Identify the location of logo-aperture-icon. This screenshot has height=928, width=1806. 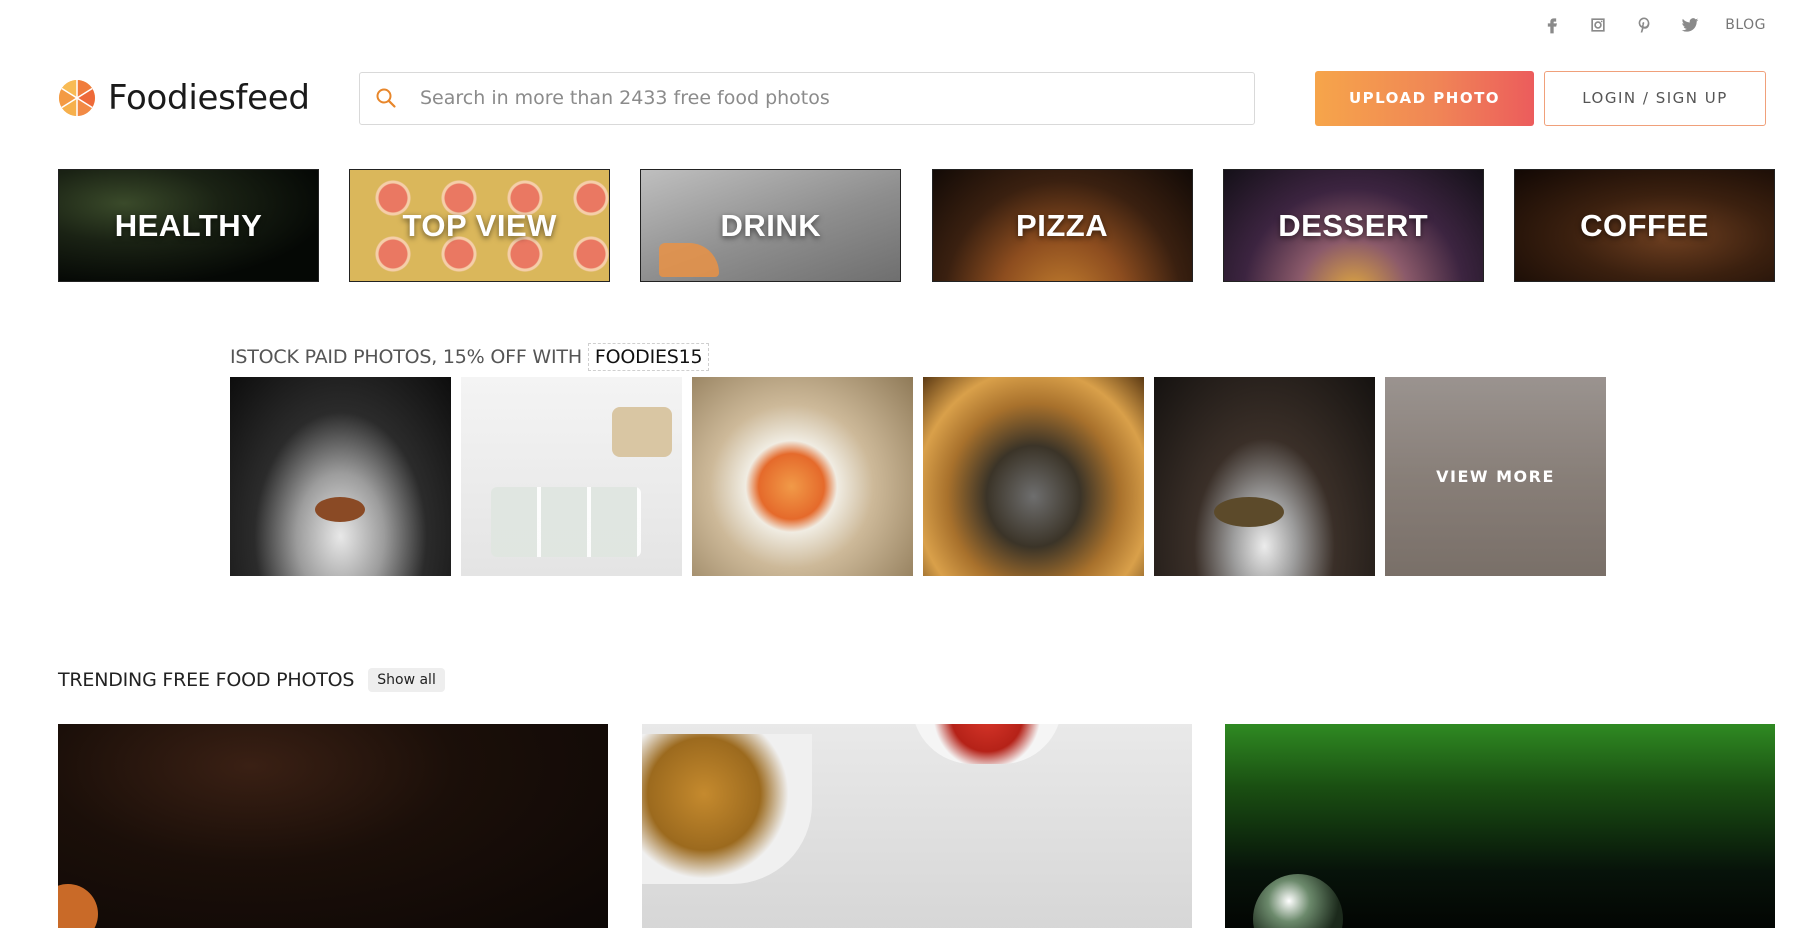
(77, 98).